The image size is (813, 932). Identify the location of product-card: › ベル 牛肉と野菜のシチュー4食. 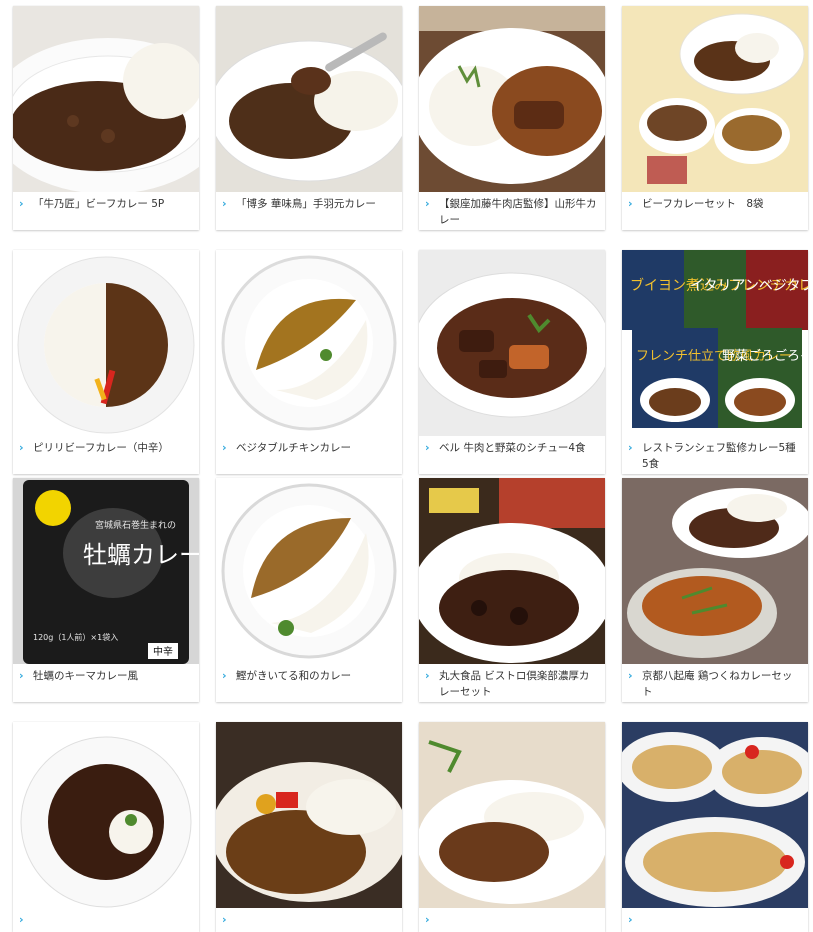
(512, 362).